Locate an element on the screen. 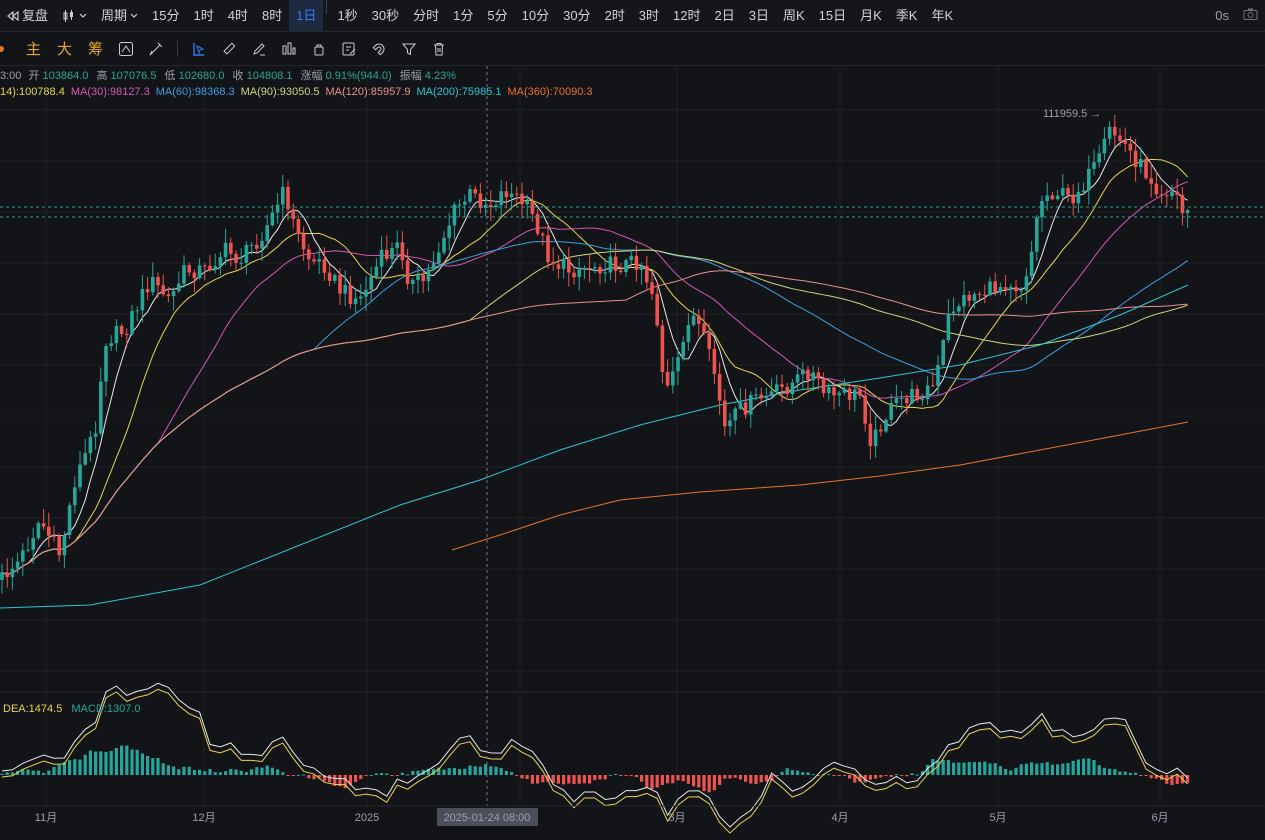  interval-tab-15: 2日 is located at coordinates (725, 15).